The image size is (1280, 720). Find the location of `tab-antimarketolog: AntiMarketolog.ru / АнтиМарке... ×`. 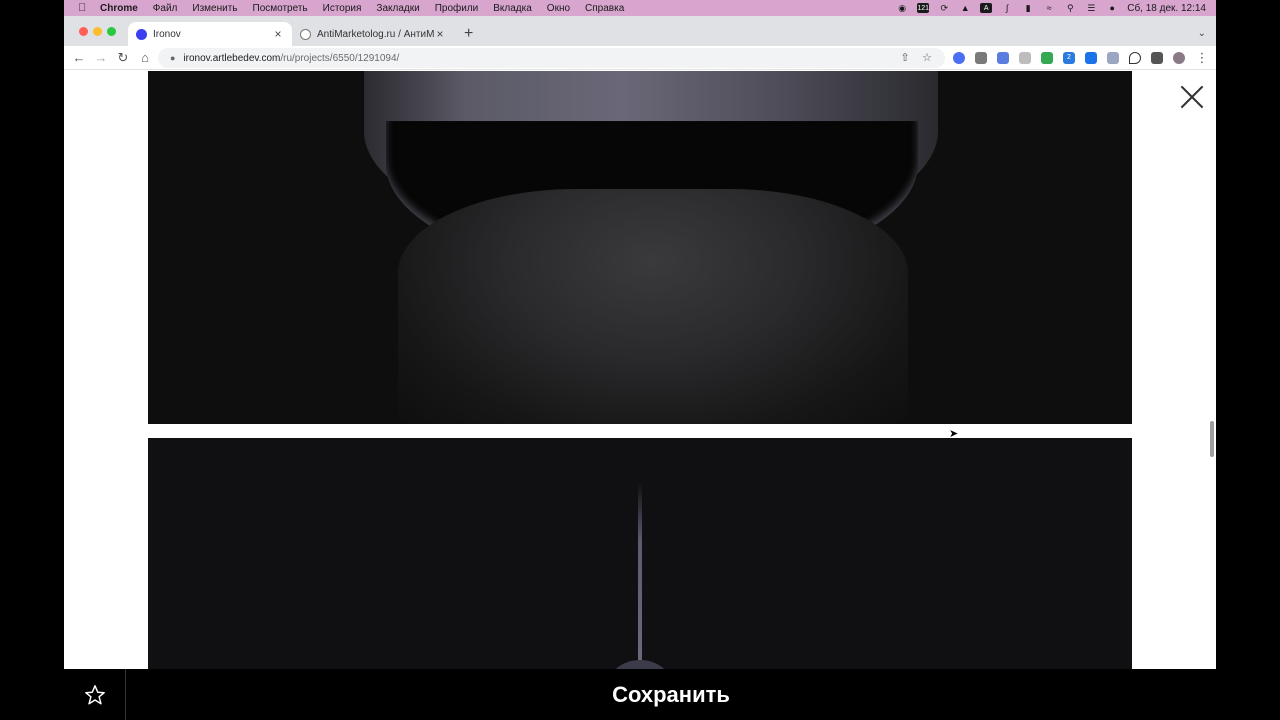

tab-antimarketolog: AntiMarketolog.ru / АнтиМарке... × is located at coordinates (373, 34).